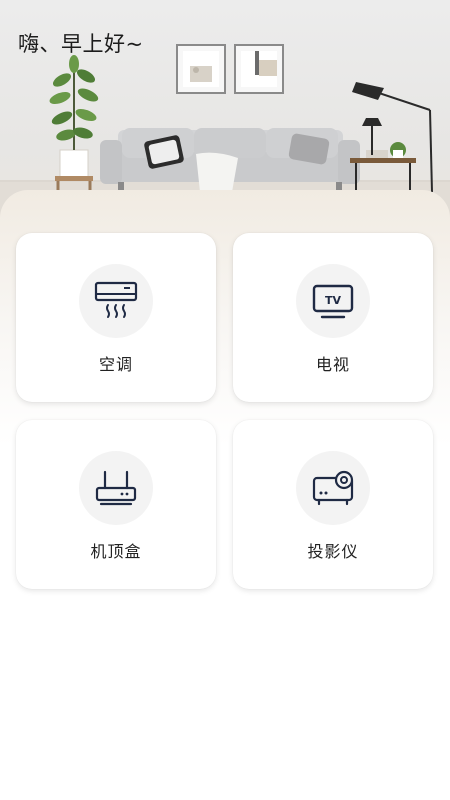 This screenshot has height=800, width=450. What do you see at coordinates (81, 44) in the screenshot?
I see `greeting-text: 嗨、早上好~` at bounding box center [81, 44].